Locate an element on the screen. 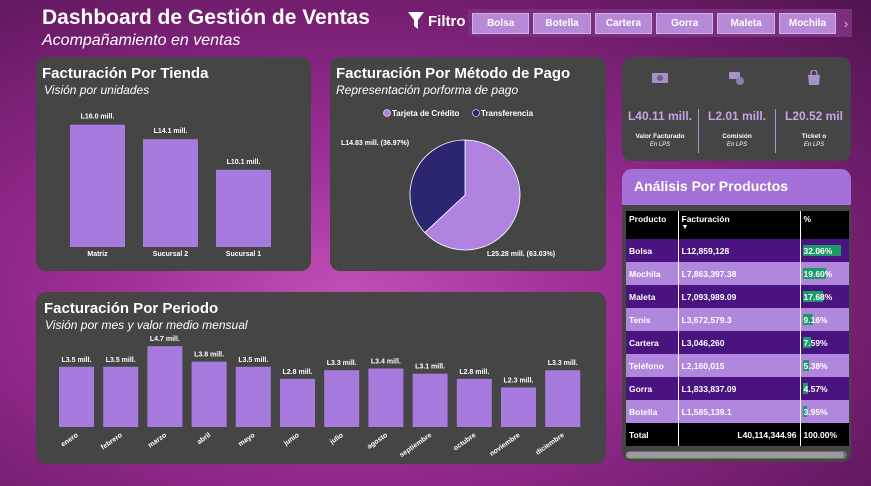  slicer-item-bolsa: Bolsa is located at coordinates (501, 23).